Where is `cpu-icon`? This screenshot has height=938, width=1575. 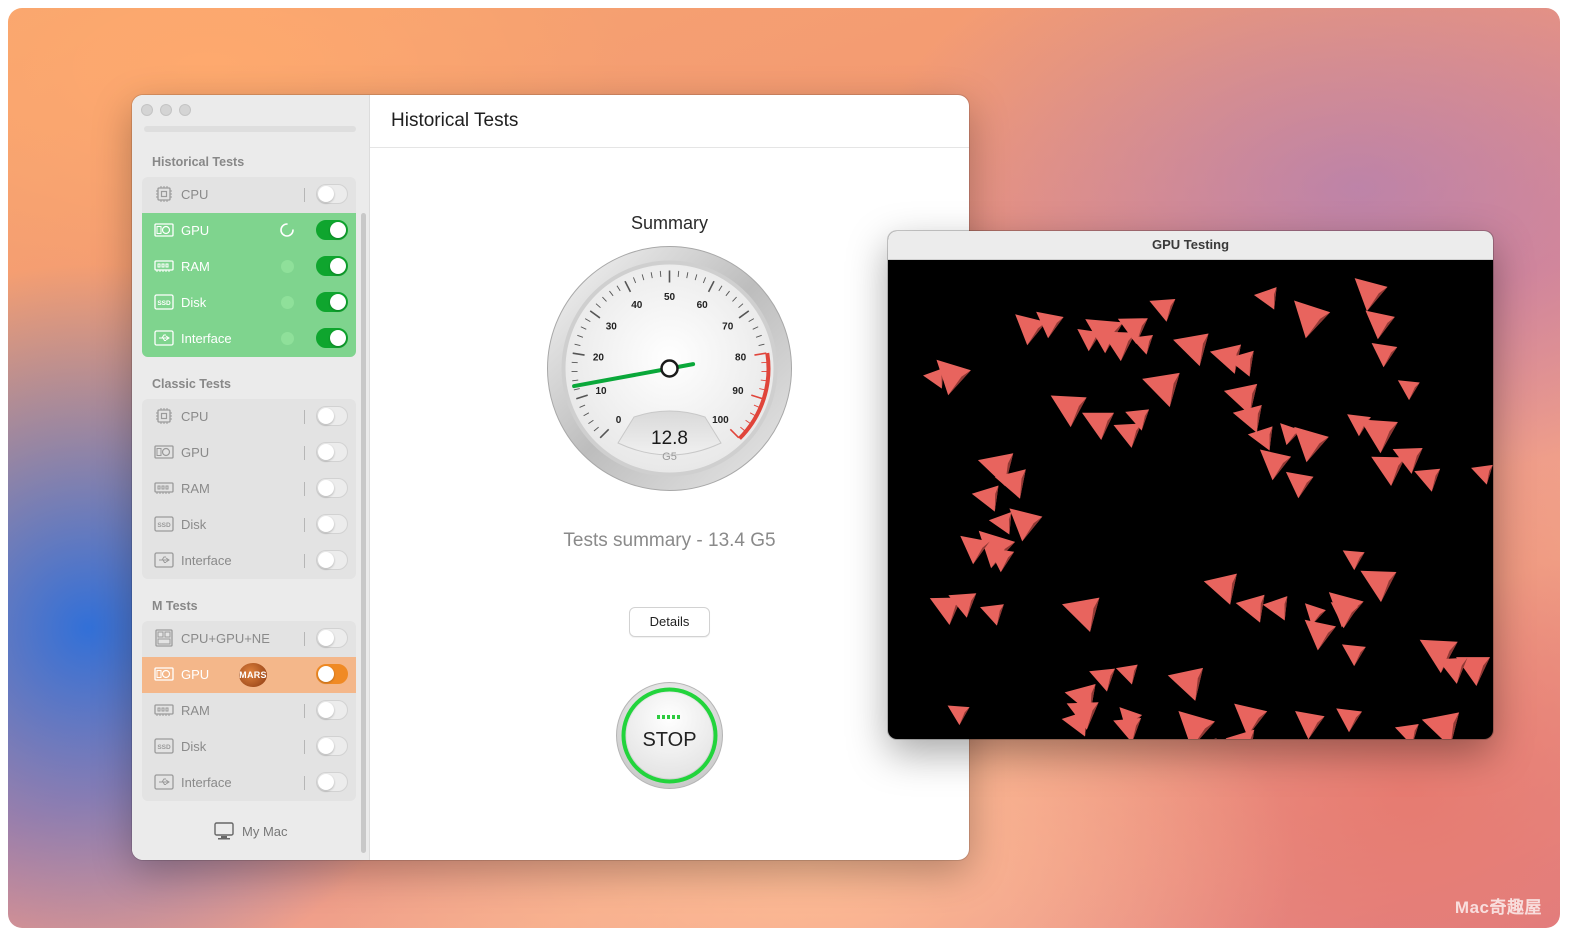
cpu-icon is located at coordinates (164, 416).